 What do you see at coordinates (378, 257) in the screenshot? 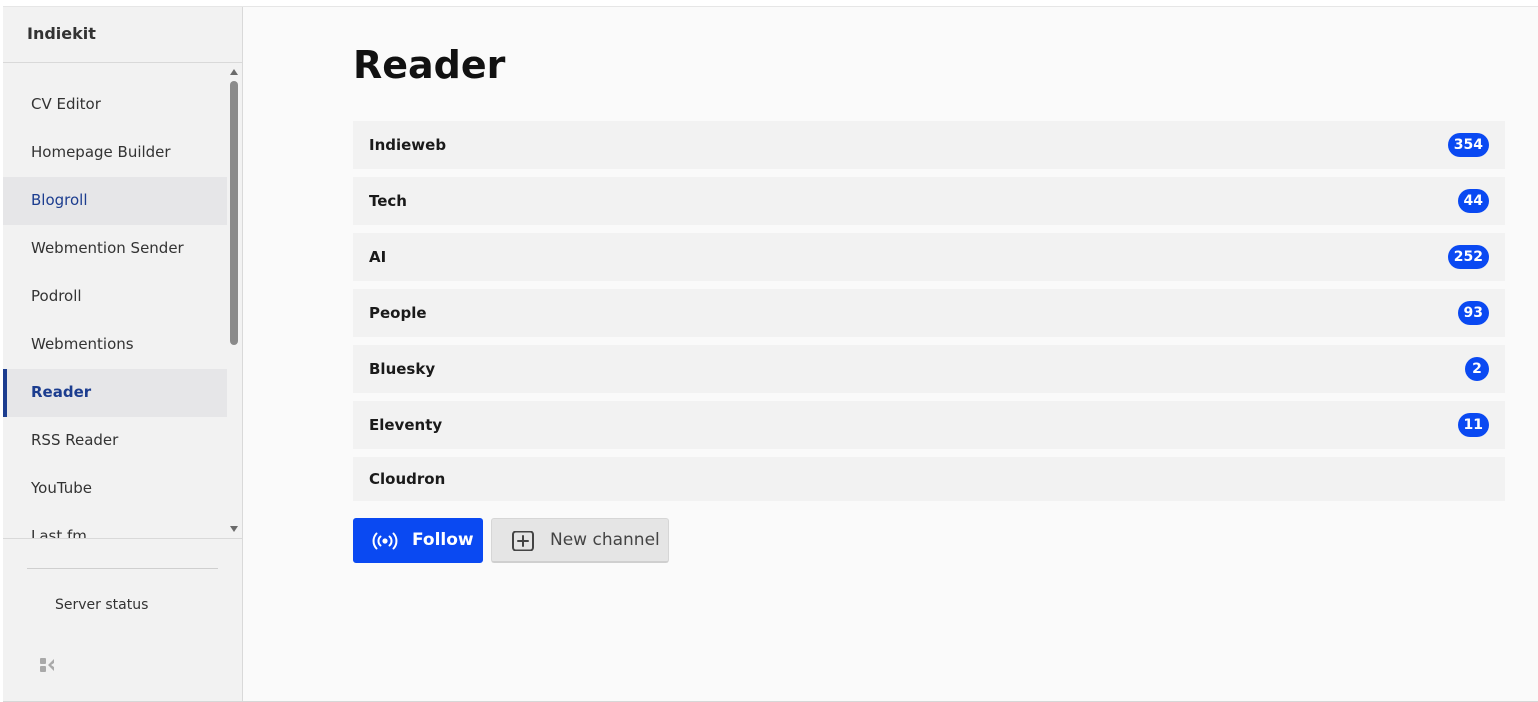
I see `channel-name: AI` at bounding box center [378, 257].